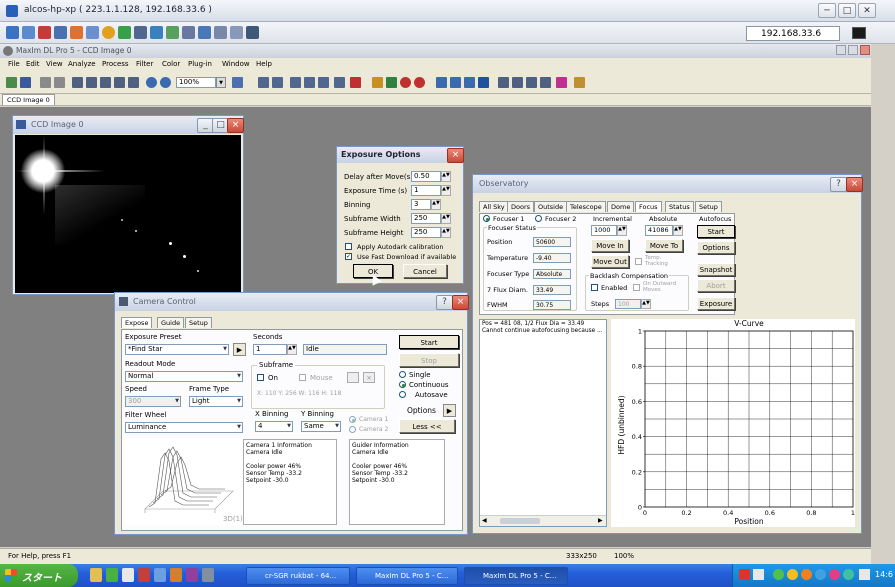 The width and height of the screenshot is (895, 587). Describe the element at coordinates (847, 10) in the screenshot. I see `maximize-button: □` at that location.